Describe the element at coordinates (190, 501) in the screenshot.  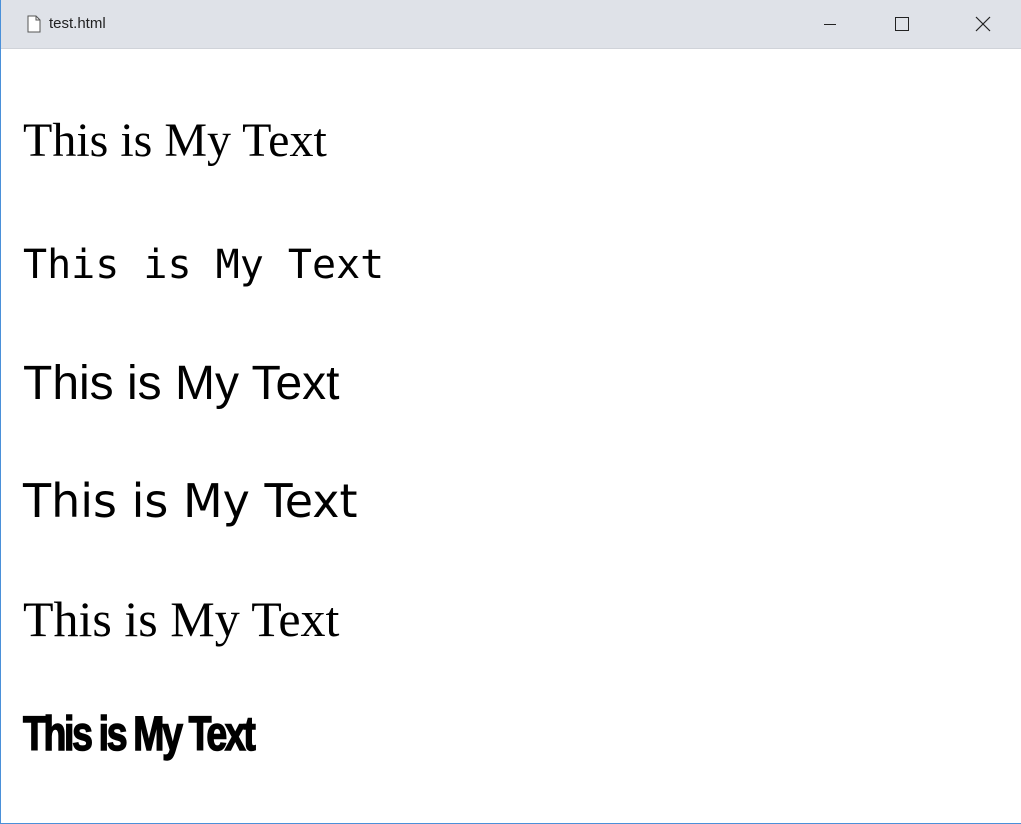
I see `text-line-humanist-sans: This is My Text` at that location.